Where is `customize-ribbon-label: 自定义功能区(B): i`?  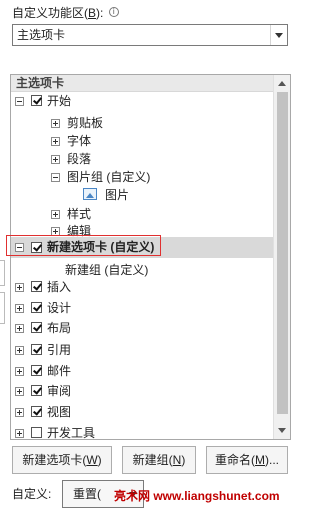 customize-ribbon-label: 自定义功能区(B): i is located at coordinates (65, 13).